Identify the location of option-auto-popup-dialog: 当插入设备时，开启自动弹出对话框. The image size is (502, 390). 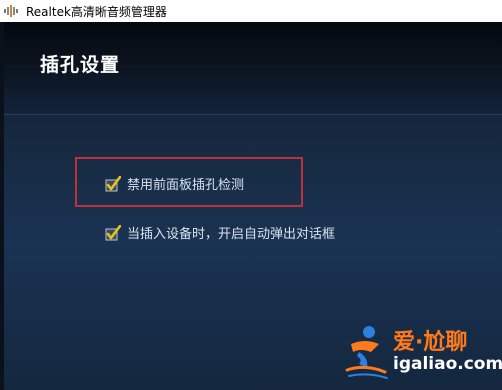
(220, 232).